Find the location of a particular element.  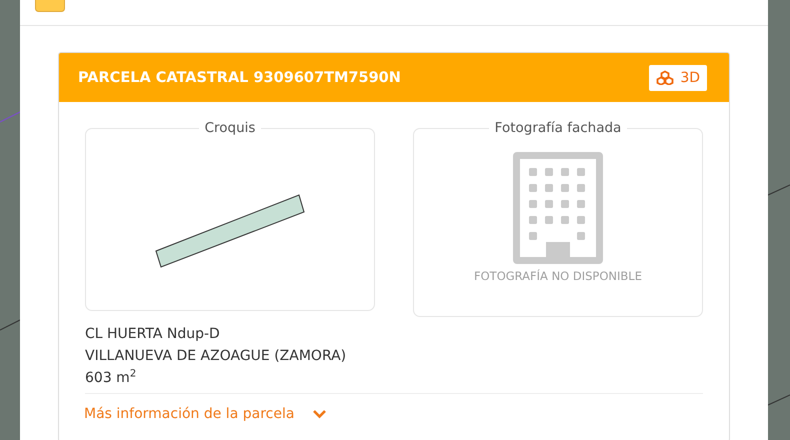

area-value: 603 m$^{2}$ is located at coordinates (110, 377).